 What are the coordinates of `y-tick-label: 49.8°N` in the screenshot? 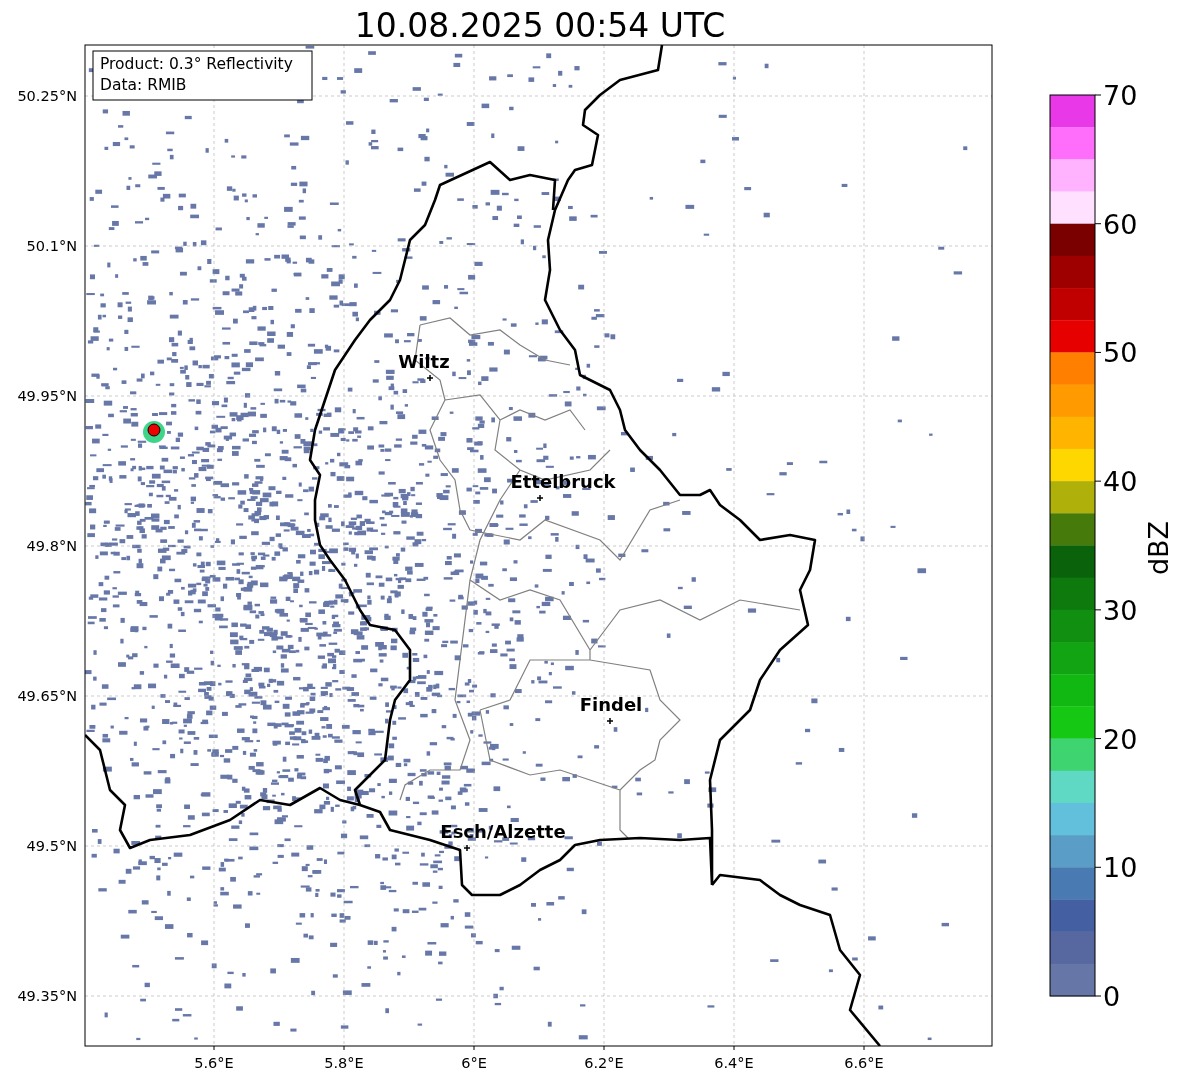 It's located at (51, 546).